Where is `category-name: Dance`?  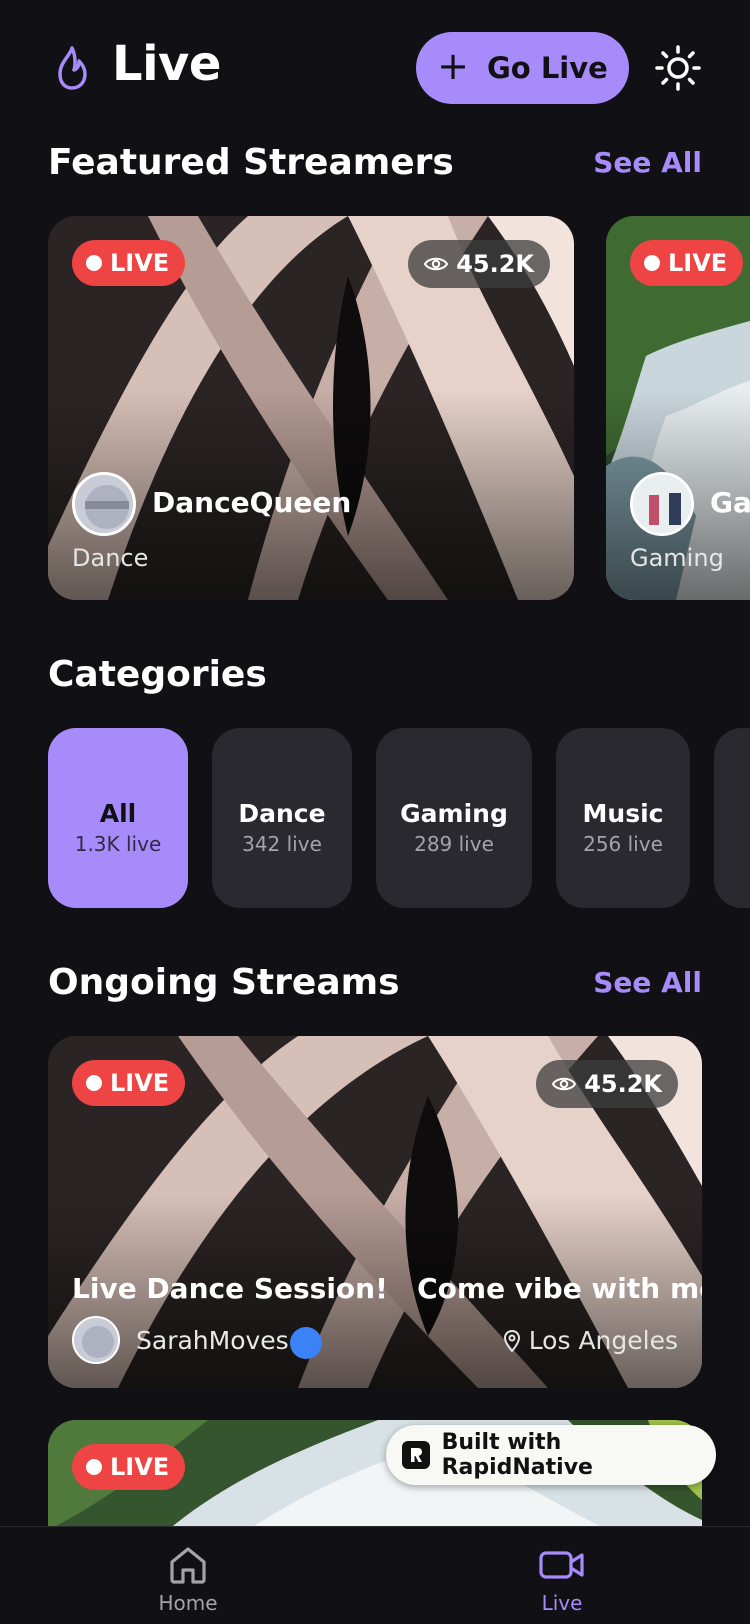
category-name: Dance is located at coordinates (282, 813).